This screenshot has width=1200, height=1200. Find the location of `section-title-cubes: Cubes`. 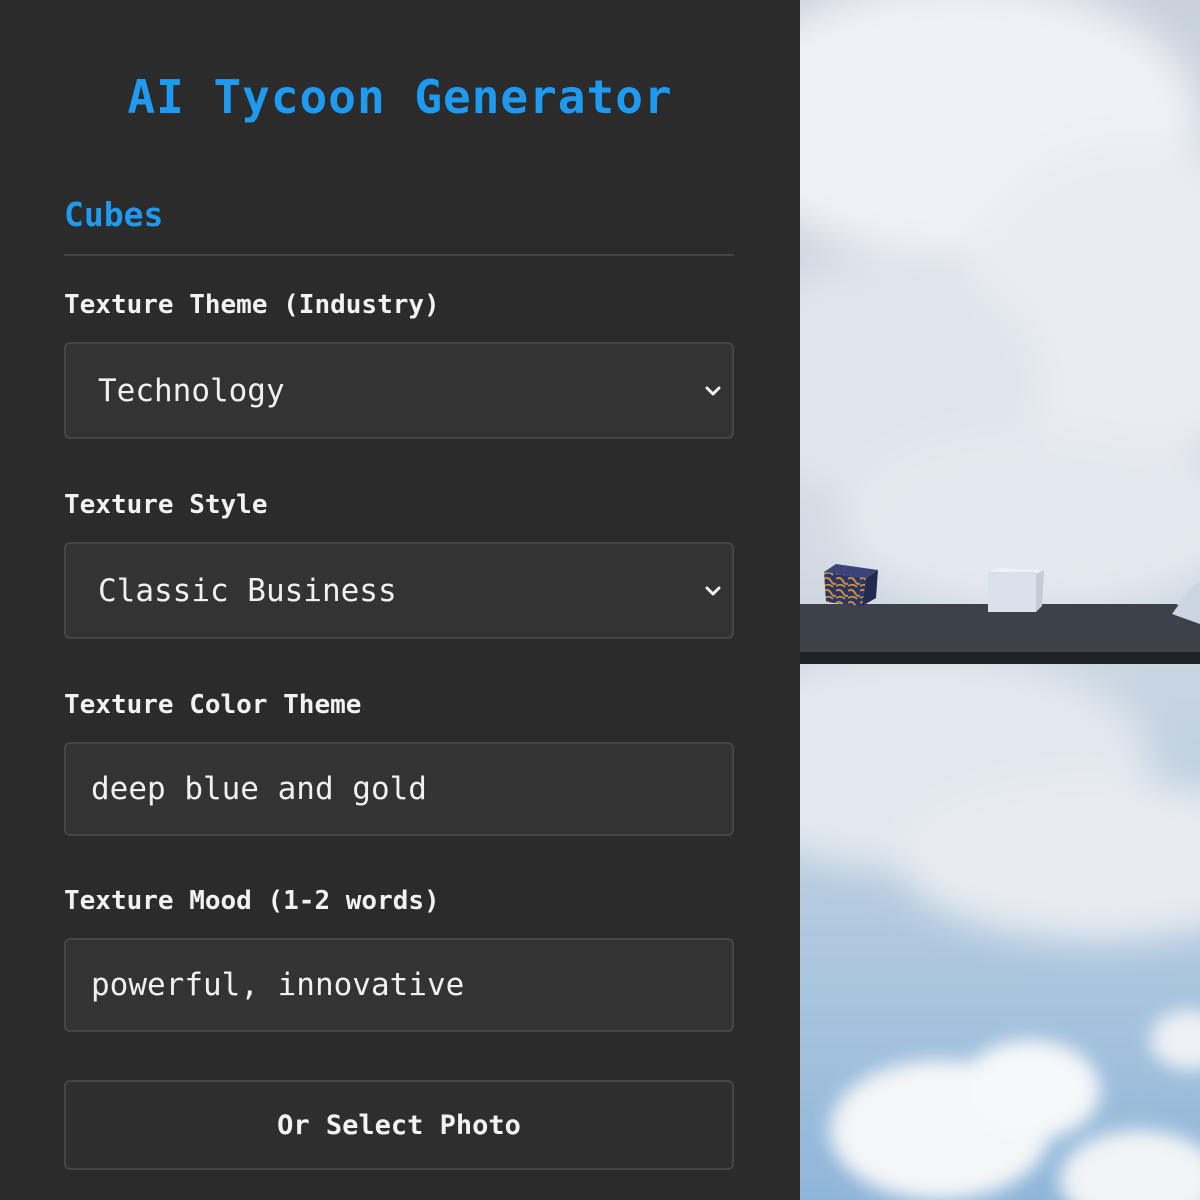

section-title-cubes: Cubes is located at coordinates (114, 214).